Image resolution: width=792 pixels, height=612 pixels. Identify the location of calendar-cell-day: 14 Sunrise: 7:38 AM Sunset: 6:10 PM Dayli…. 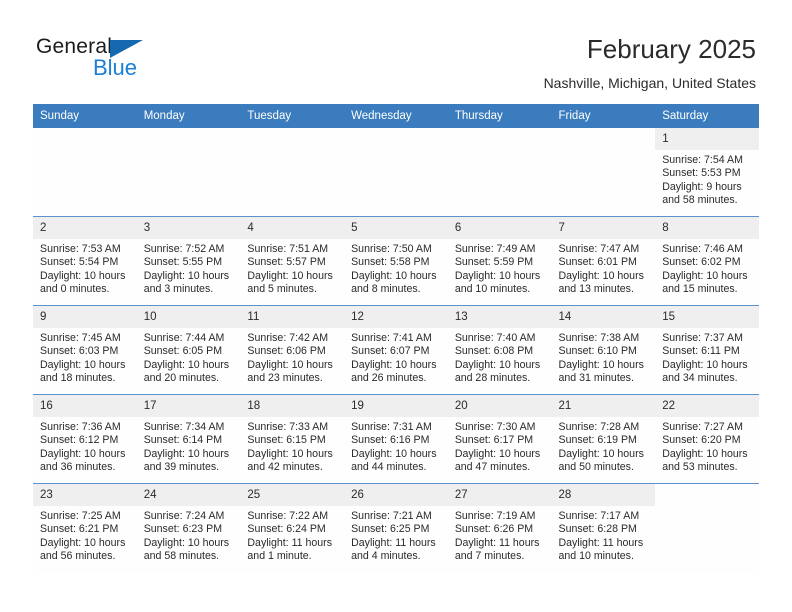
(603, 350).